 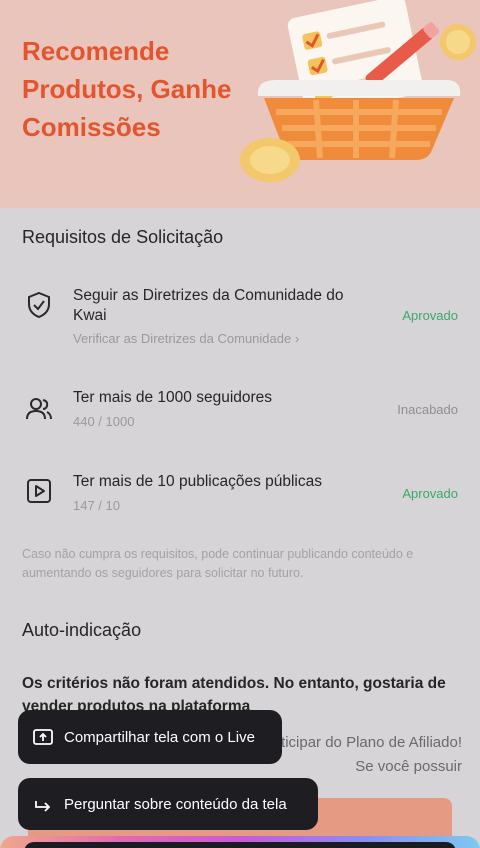 I want to click on assistant-bar, so click(x=240, y=845).